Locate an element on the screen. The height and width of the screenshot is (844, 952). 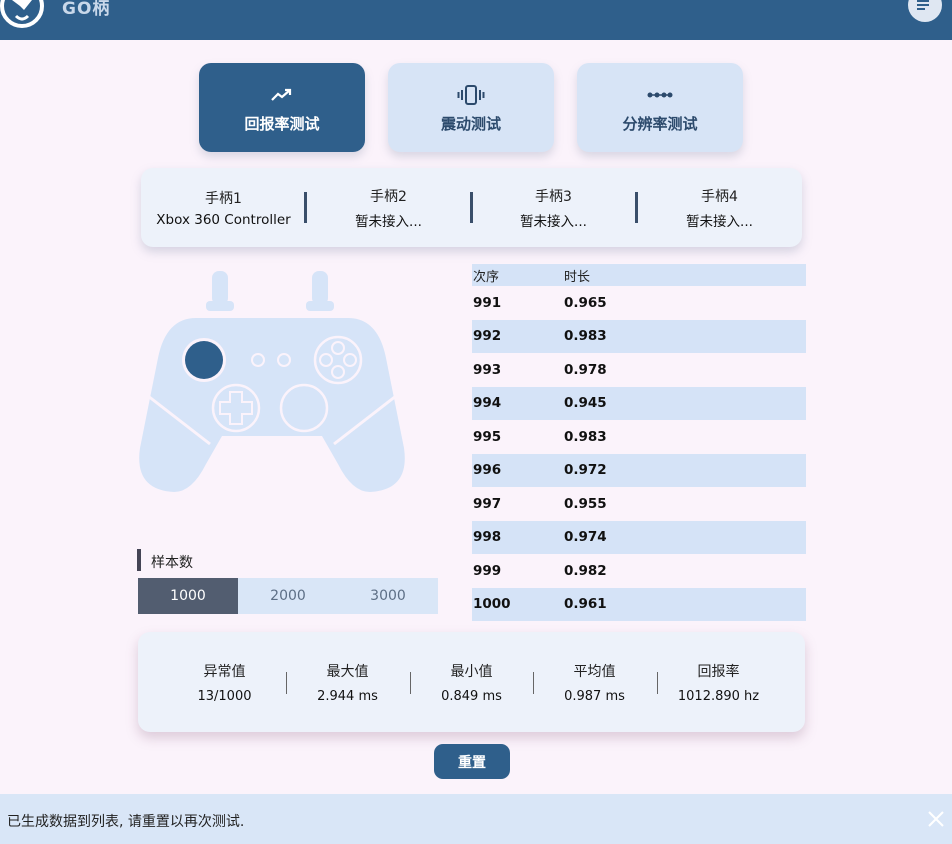
controller-name: 手柄1 is located at coordinates (223, 198).